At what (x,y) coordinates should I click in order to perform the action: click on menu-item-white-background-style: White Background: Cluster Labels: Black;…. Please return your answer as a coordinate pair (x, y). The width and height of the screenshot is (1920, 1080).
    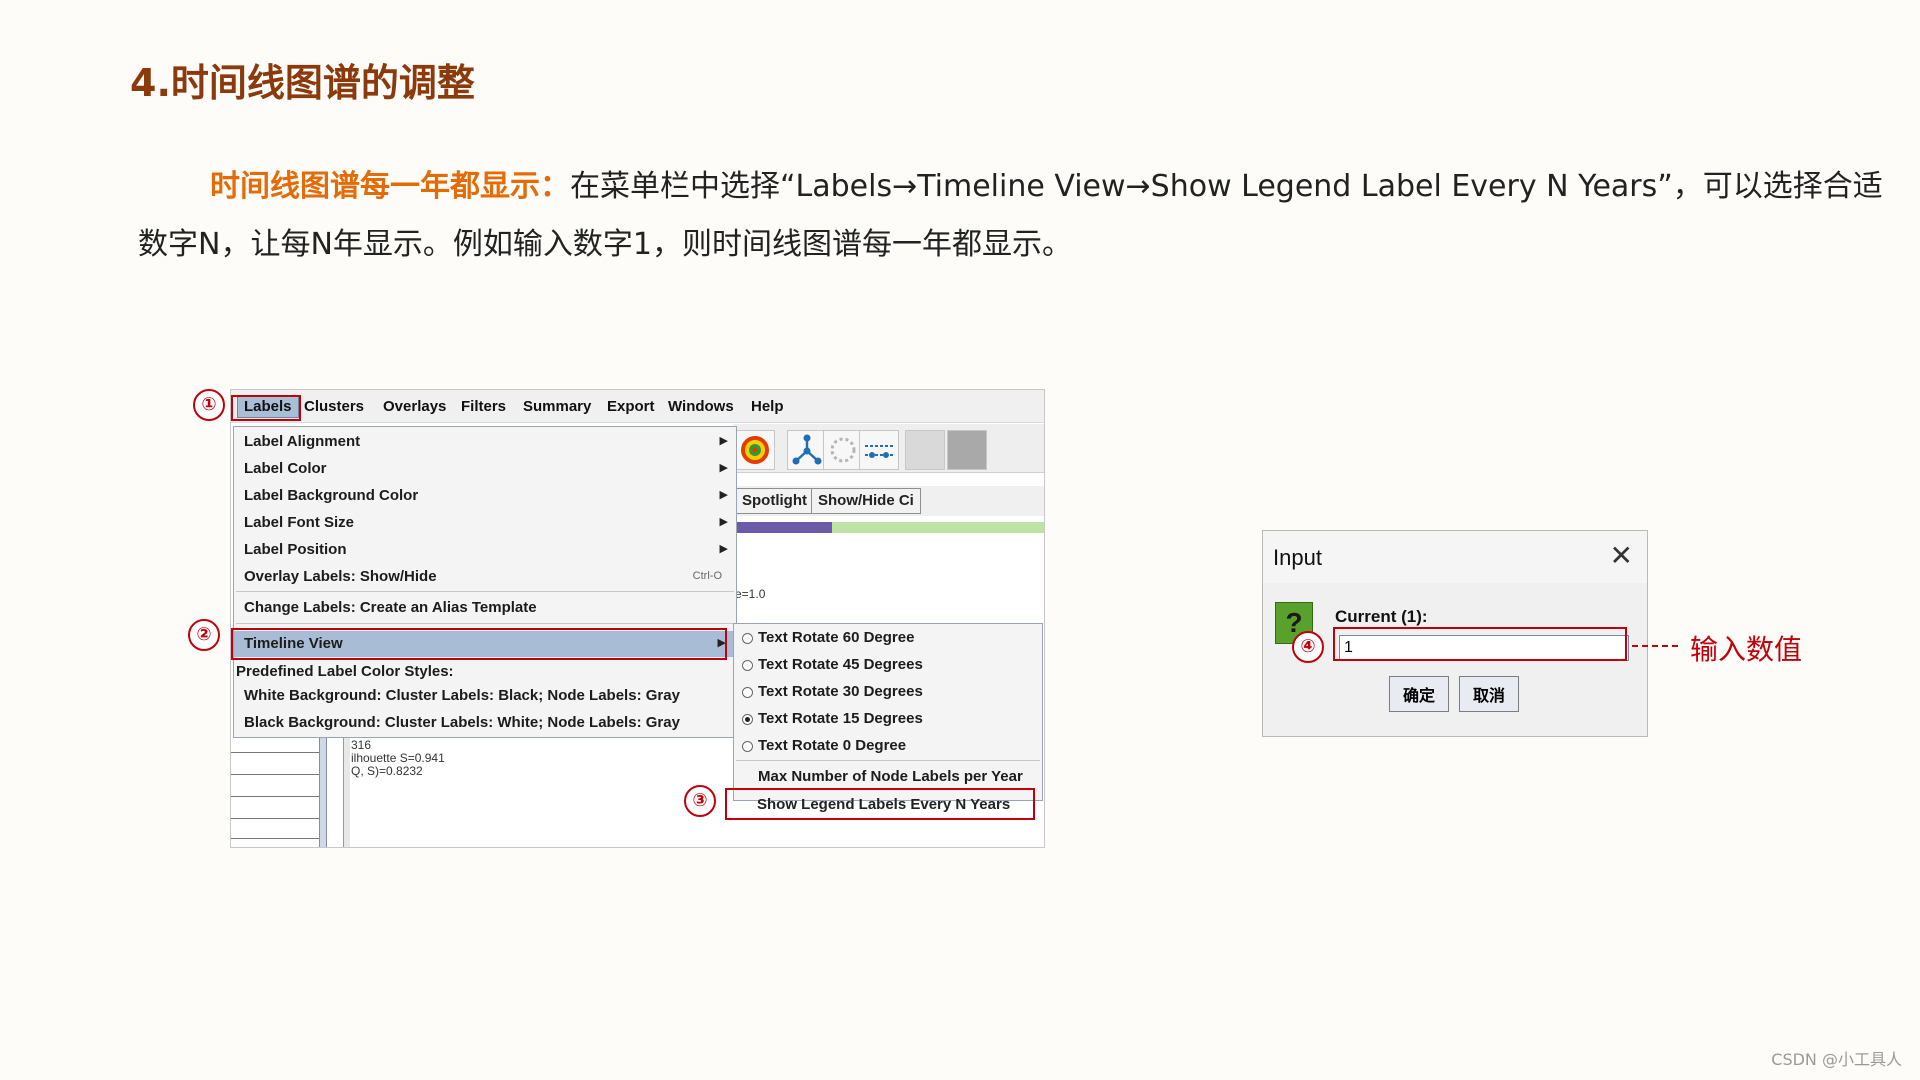
    Looking at the image, I should click on (462, 695).